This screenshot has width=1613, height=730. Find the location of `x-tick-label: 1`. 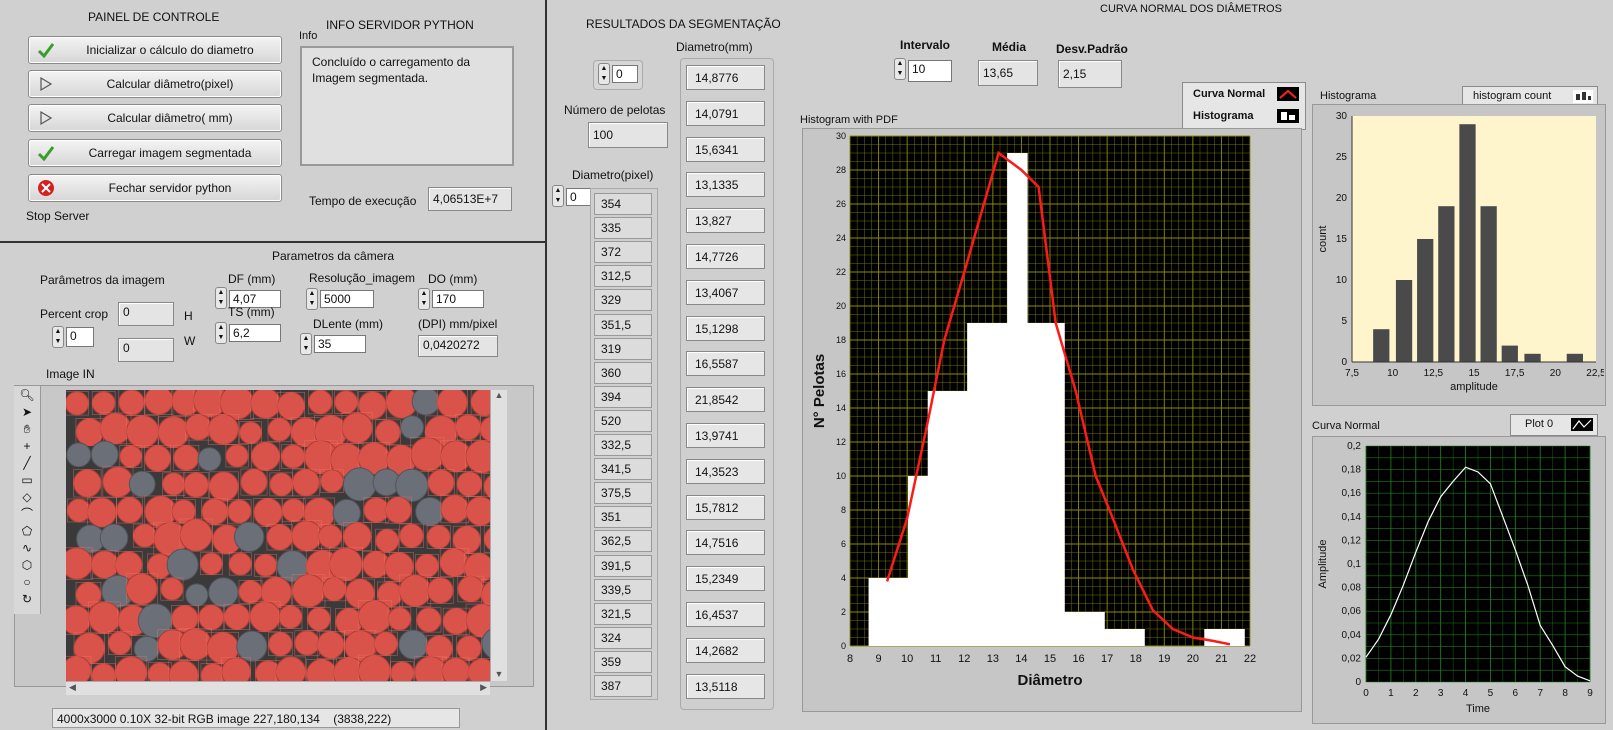

x-tick-label: 1 is located at coordinates (1391, 693).